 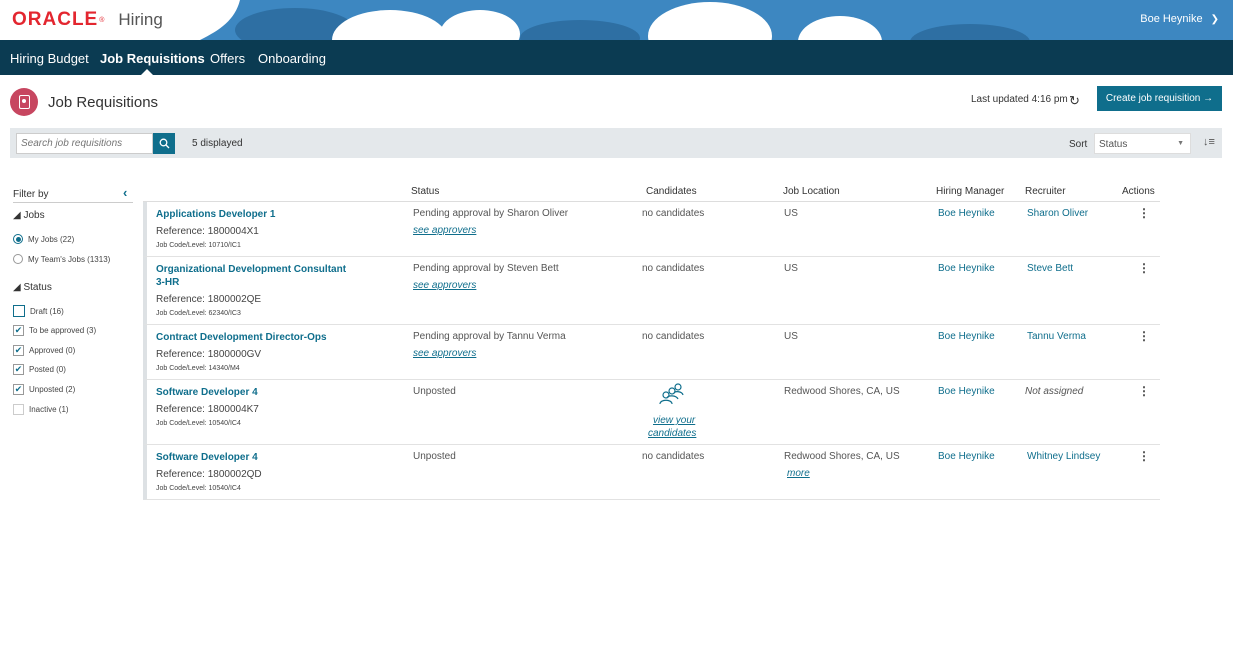 I want to click on column-header-location: Job Location, so click(x=811, y=191).